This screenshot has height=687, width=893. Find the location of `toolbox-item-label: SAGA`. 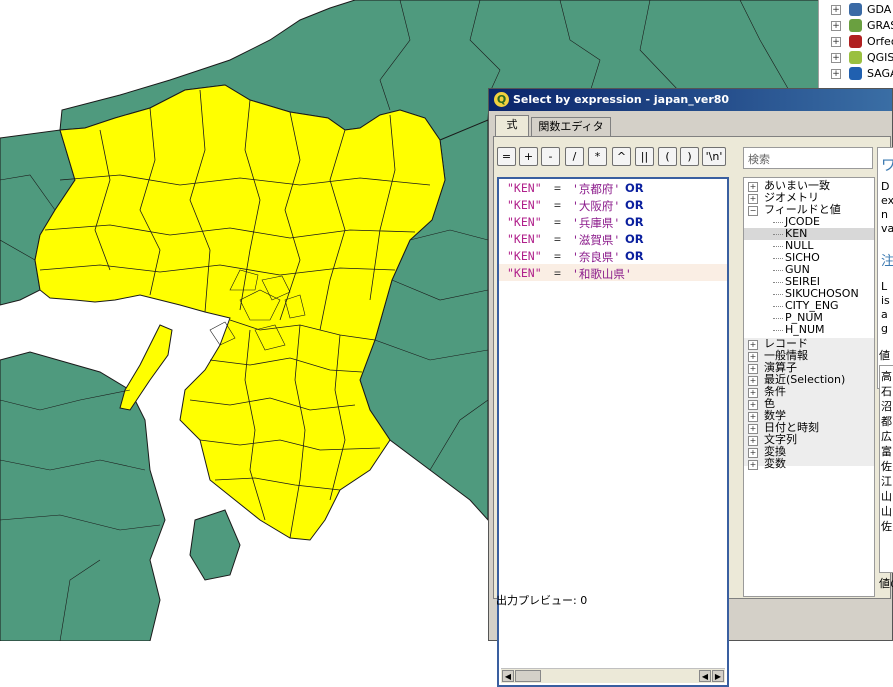

toolbox-item-label: SAGA is located at coordinates (880, 73).